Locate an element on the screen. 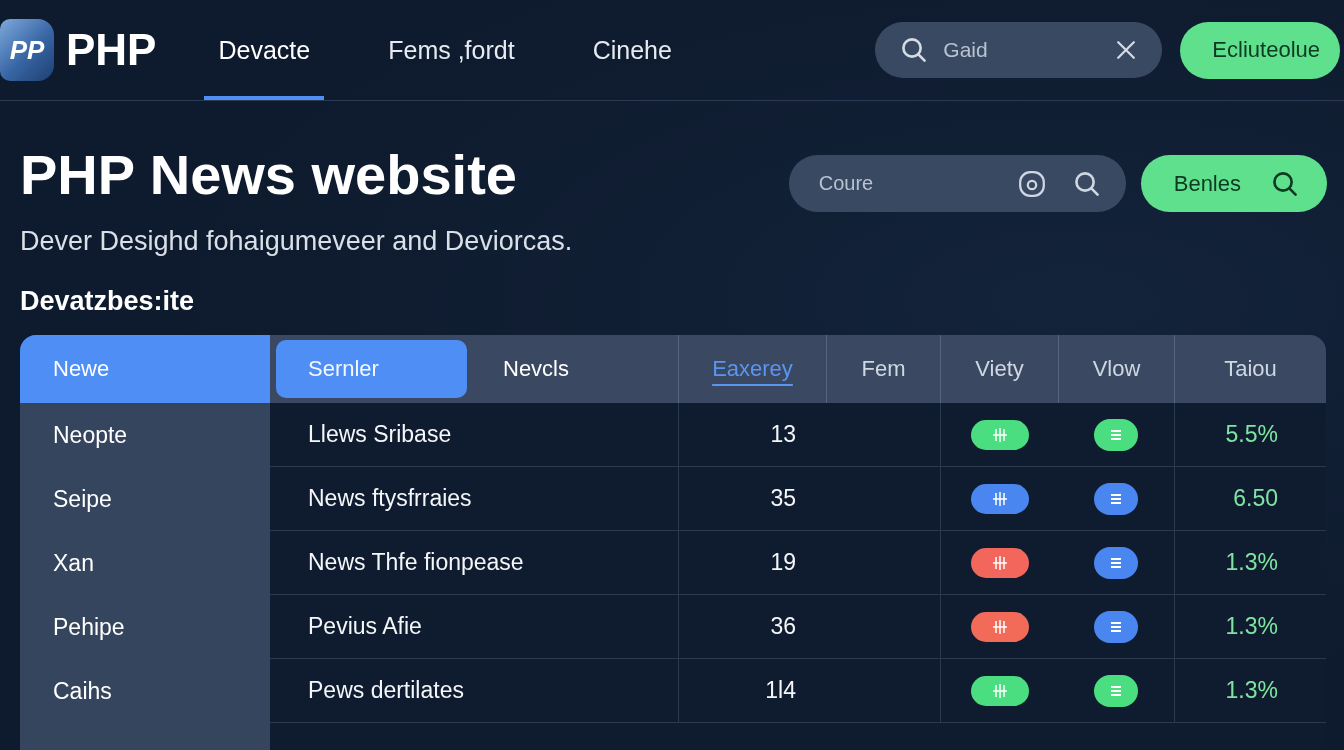 This screenshot has width=1344, height=750. section-heading: Devatzbes:ite is located at coordinates (108, 301).